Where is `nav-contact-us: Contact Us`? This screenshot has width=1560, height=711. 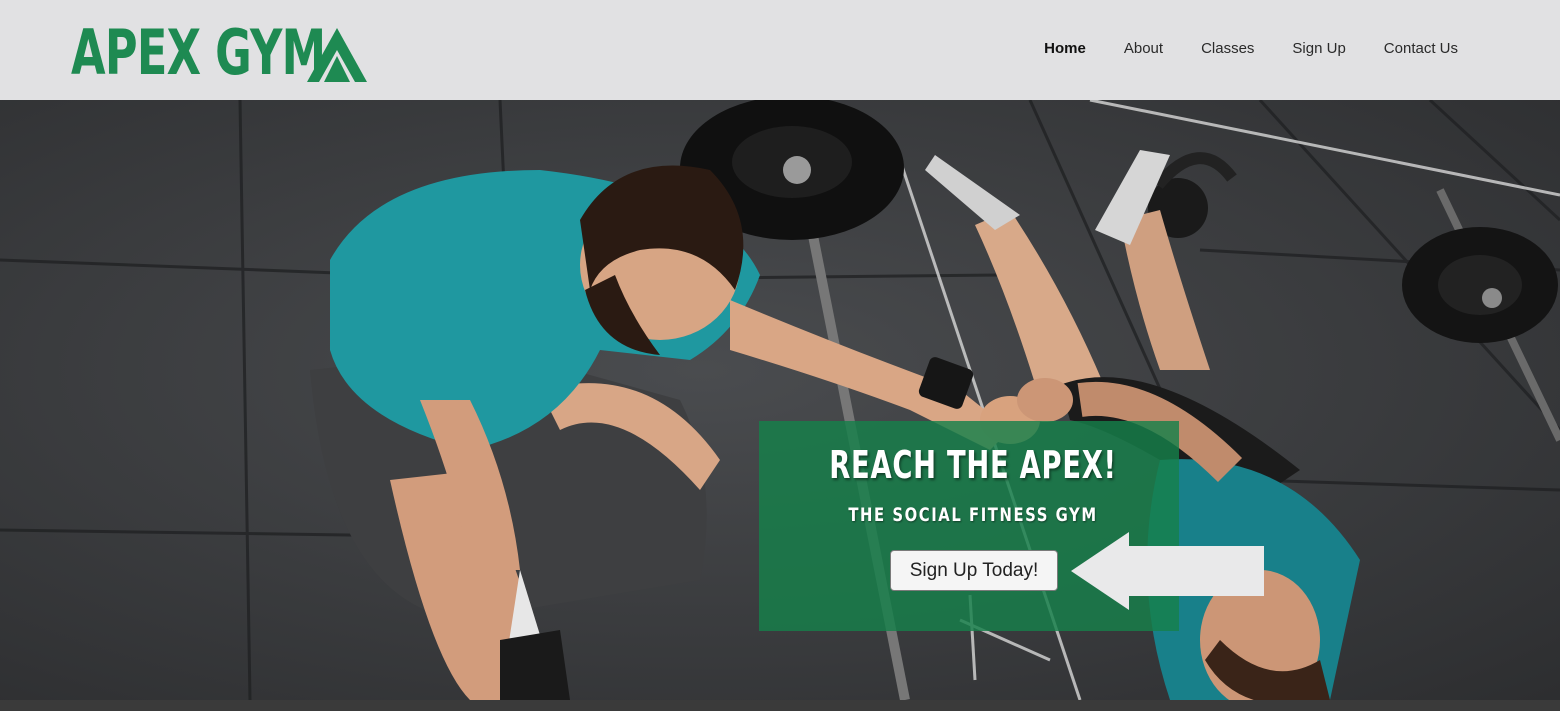
nav-contact-us: Contact Us is located at coordinates (1421, 49).